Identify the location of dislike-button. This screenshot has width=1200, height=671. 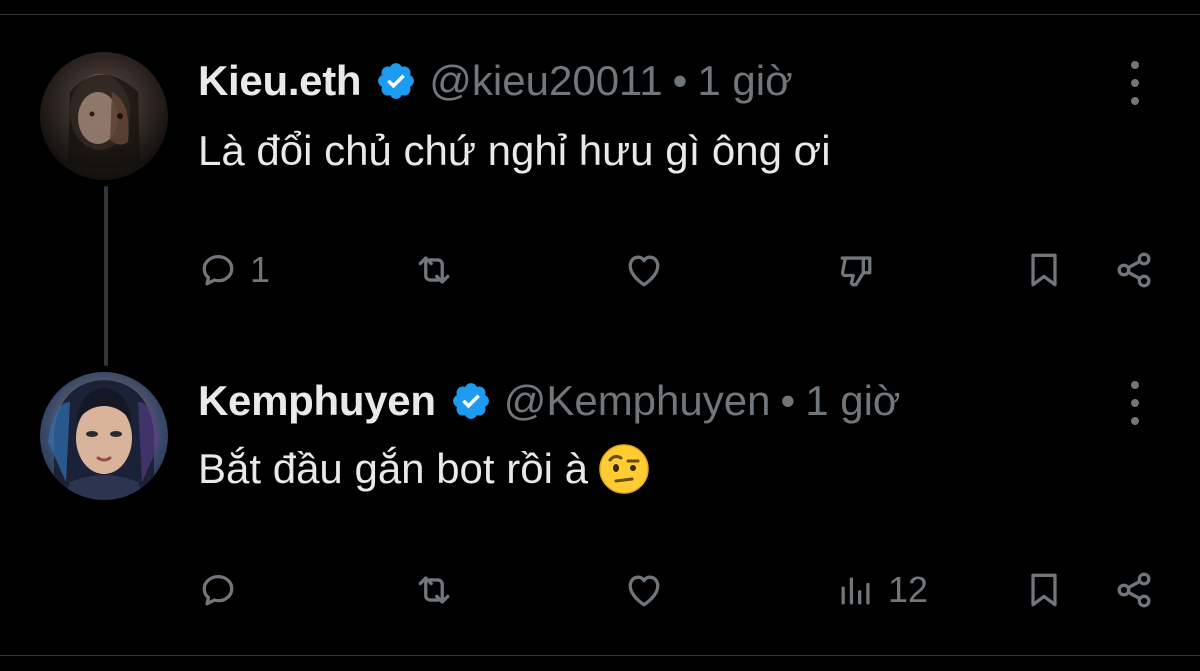
(856, 270).